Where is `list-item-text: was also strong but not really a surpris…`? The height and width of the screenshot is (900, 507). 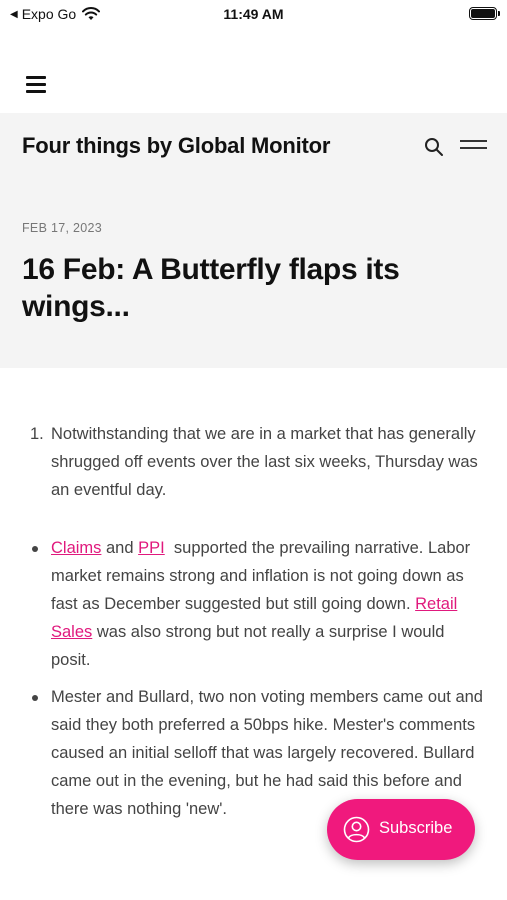
list-item-text: was also strong but not really a surpris… is located at coordinates (248, 646).